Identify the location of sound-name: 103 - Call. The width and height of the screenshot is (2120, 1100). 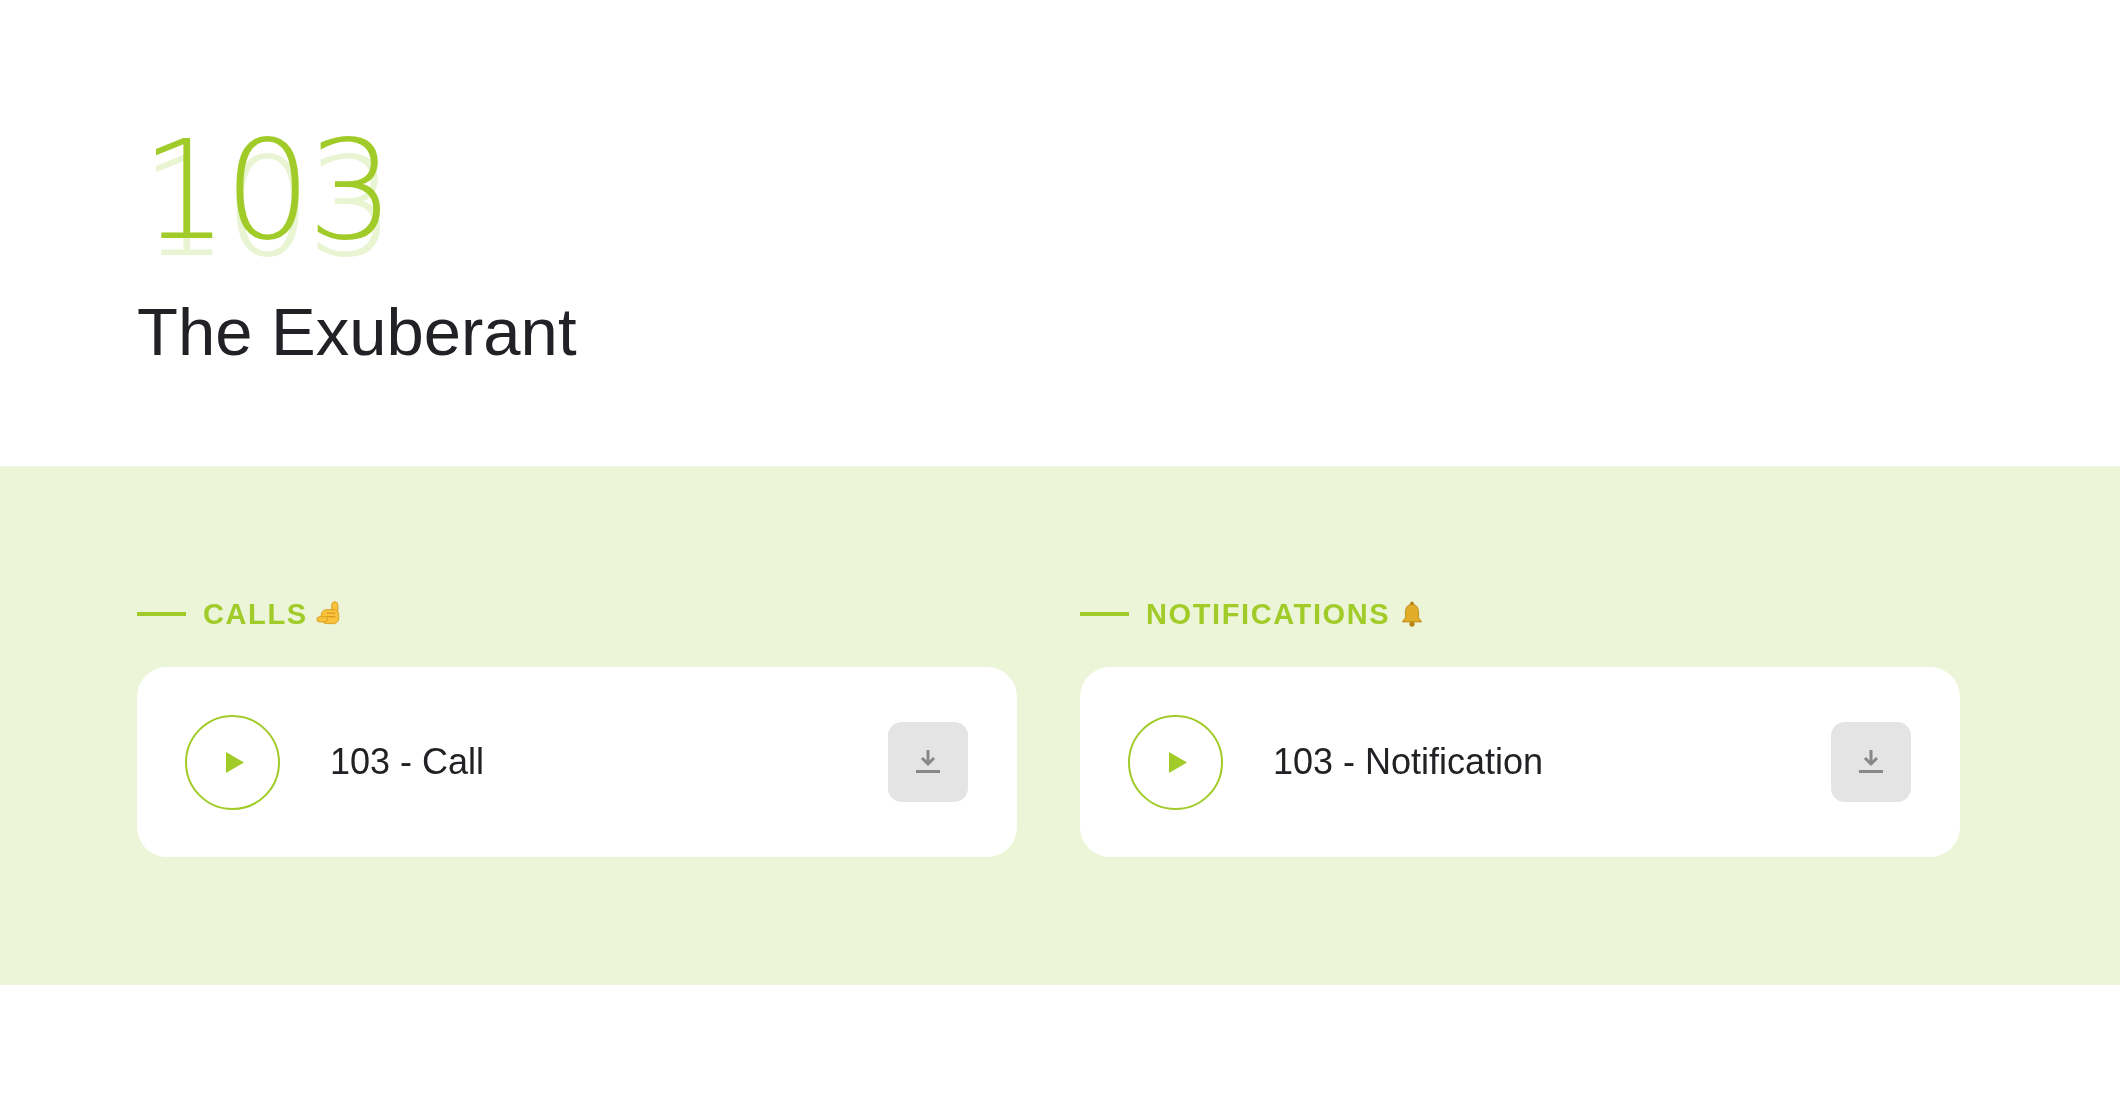
(407, 762).